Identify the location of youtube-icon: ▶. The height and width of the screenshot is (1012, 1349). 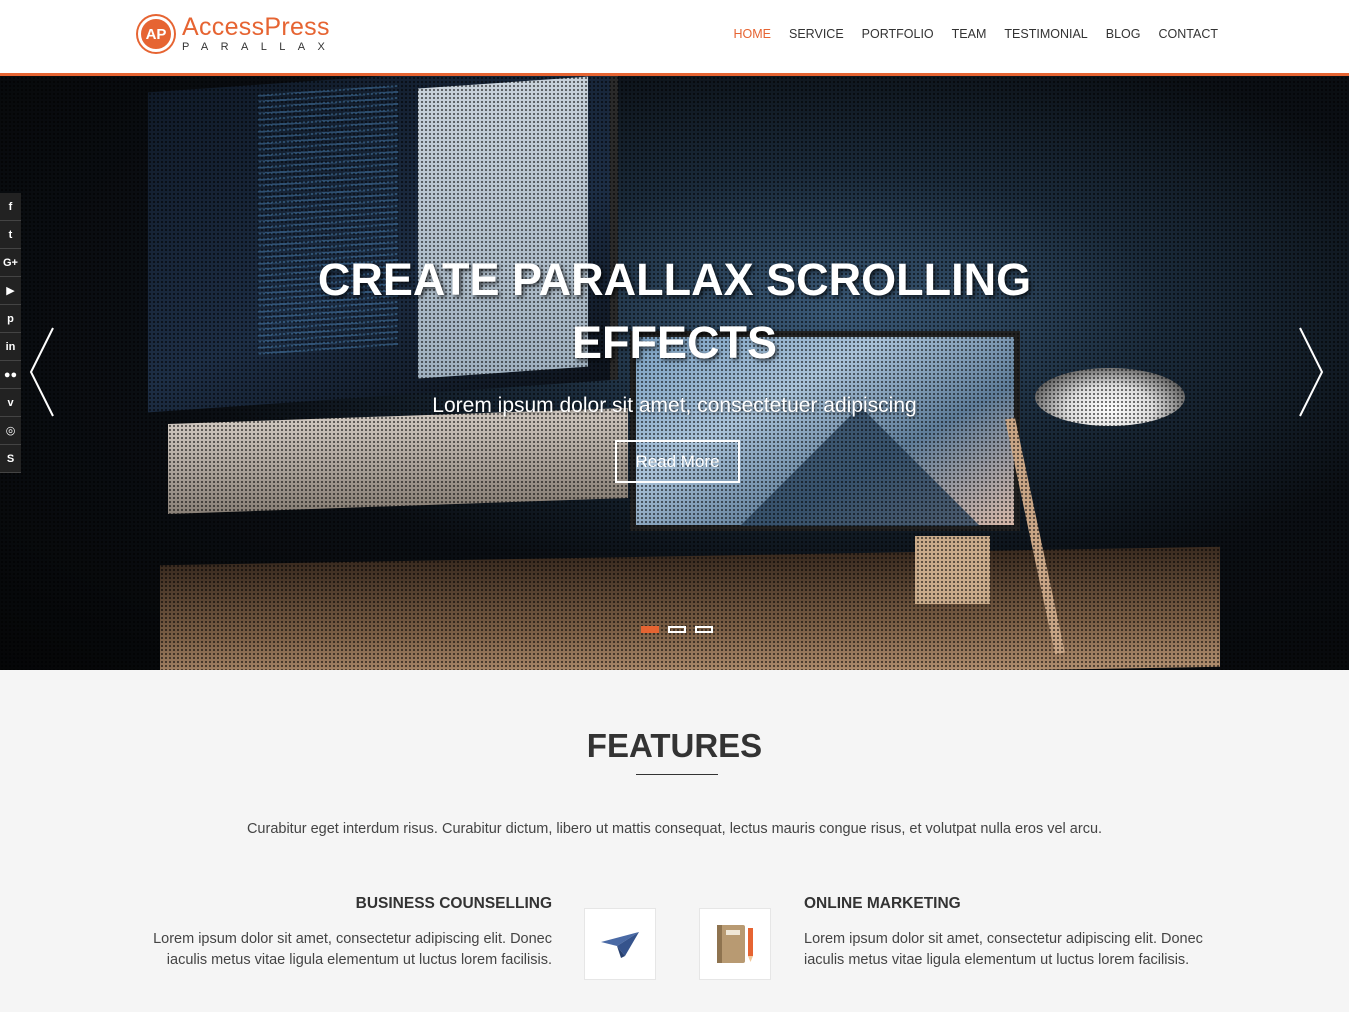
(10, 291).